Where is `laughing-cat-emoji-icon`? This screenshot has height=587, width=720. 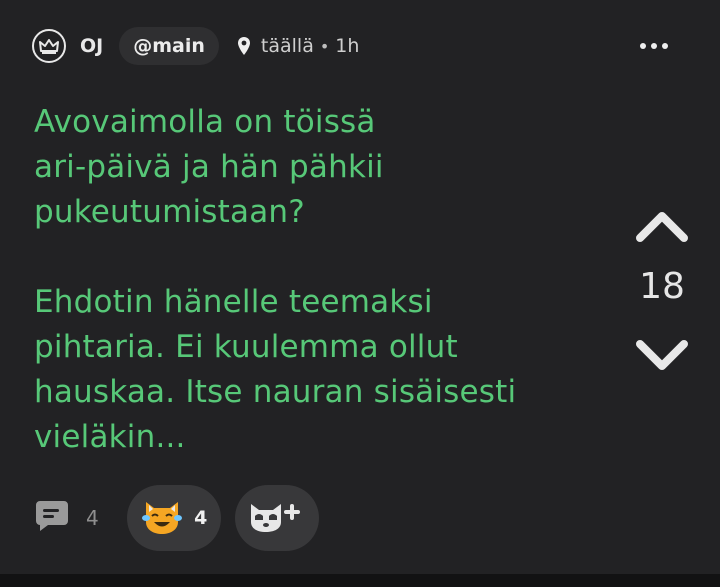 laughing-cat-emoji-icon is located at coordinates (162, 518).